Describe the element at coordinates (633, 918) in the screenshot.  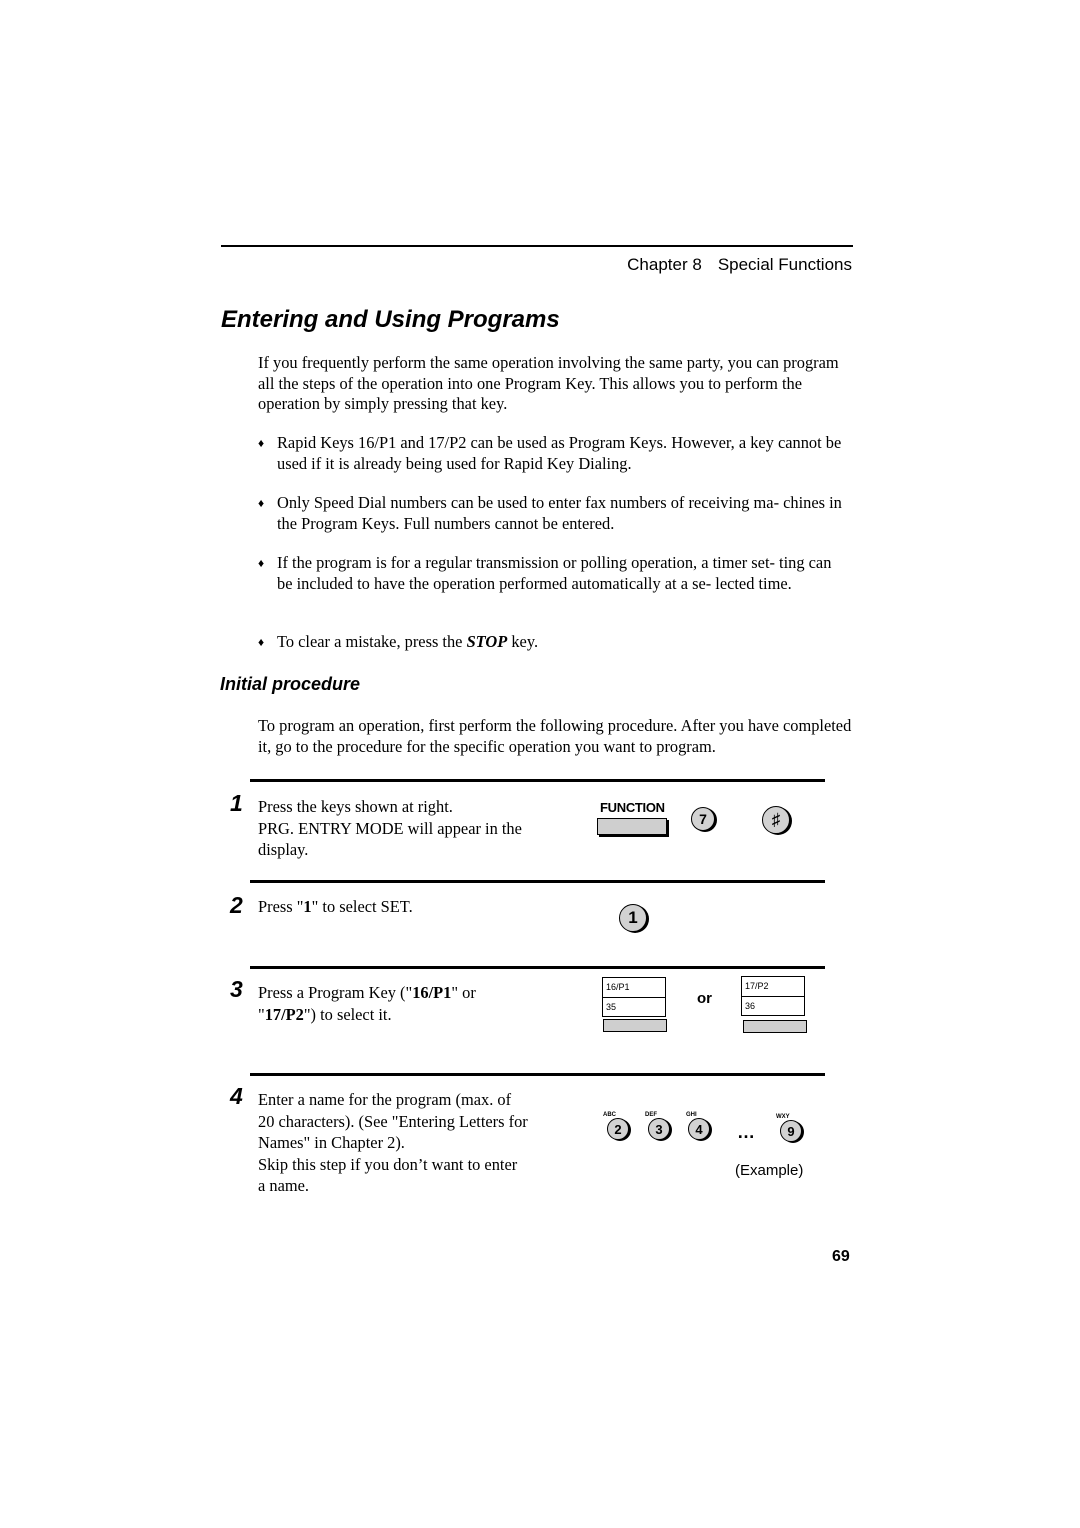
I see `key-1: 1` at that location.